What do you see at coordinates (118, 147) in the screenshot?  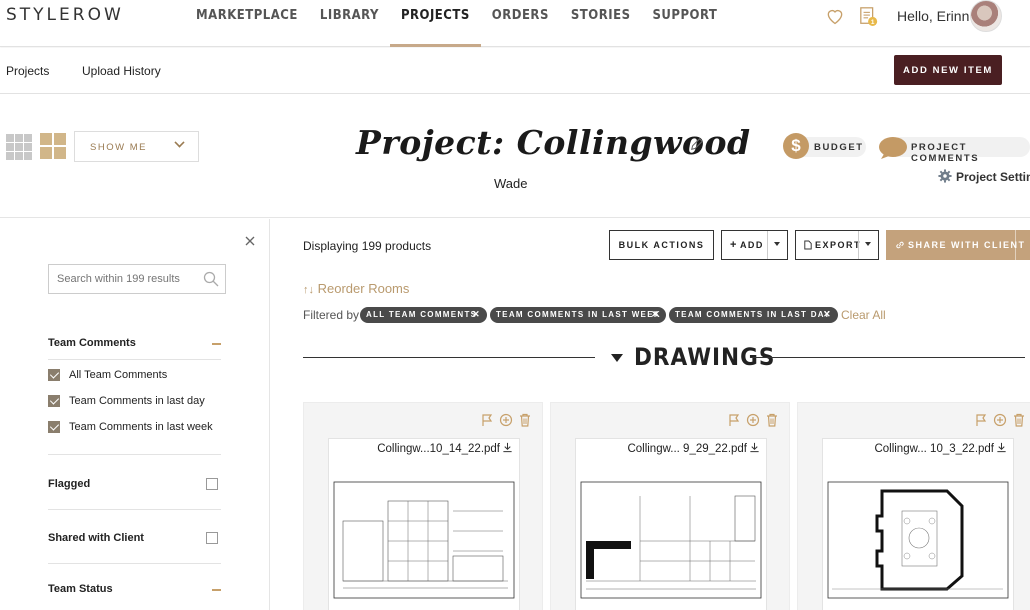 I see `show-me-label: SHOW ME` at bounding box center [118, 147].